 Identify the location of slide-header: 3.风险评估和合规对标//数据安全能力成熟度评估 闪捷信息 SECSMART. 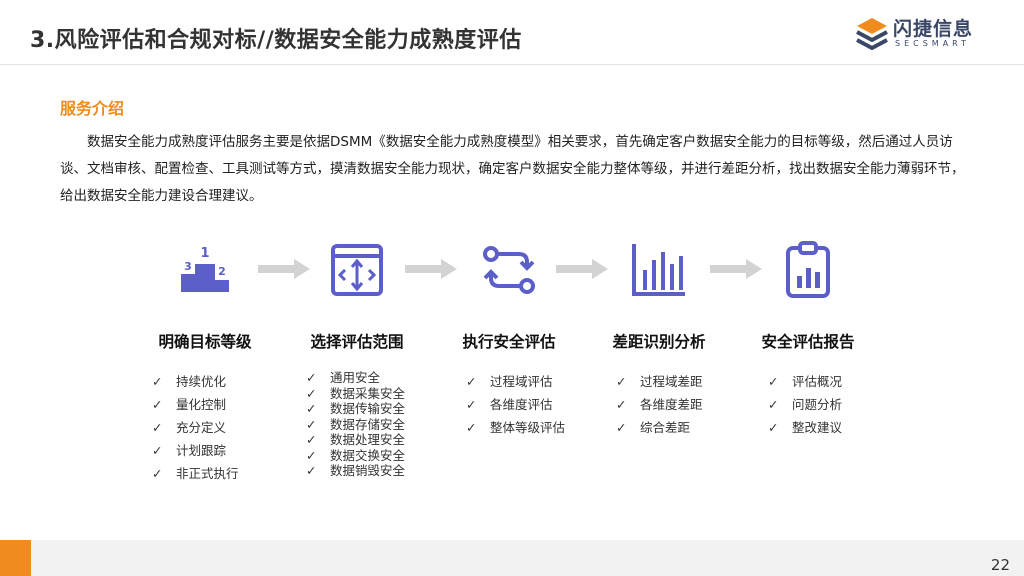
(512, 32).